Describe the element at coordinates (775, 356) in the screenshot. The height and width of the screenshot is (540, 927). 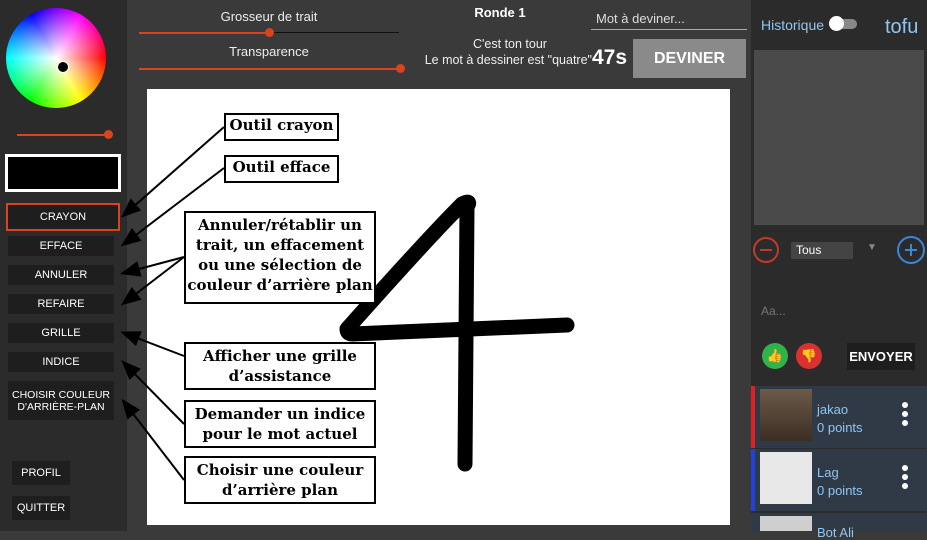
I see `thumbs-up-icon: 👍` at that location.